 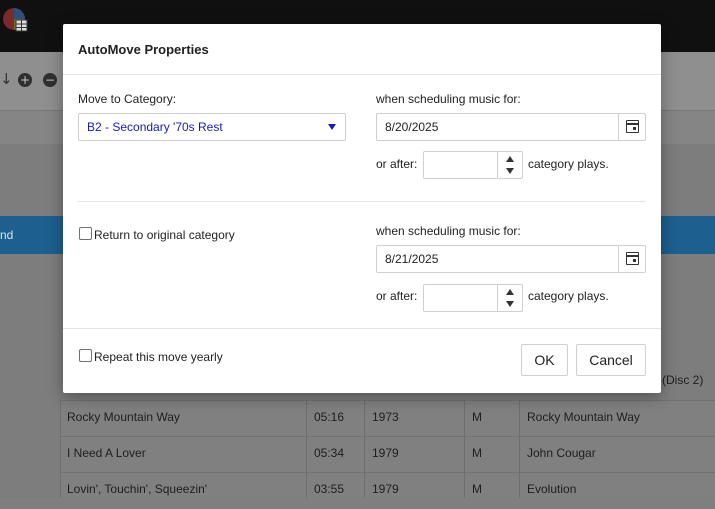 I want to click on return-checkbox, so click(x=85, y=233).